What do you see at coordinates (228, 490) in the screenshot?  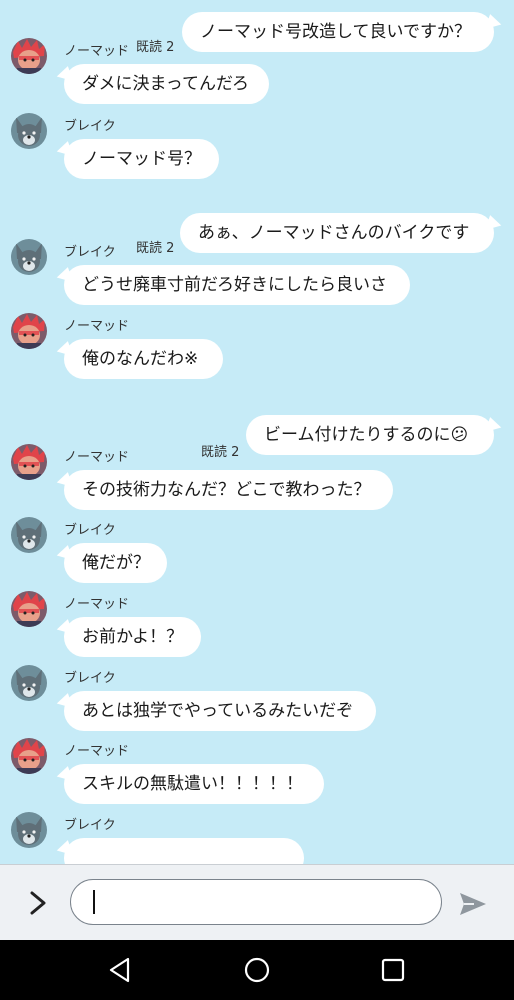 I see `incoming-message-bubble: その技術力なんだ？どこで教わった？` at bounding box center [228, 490].